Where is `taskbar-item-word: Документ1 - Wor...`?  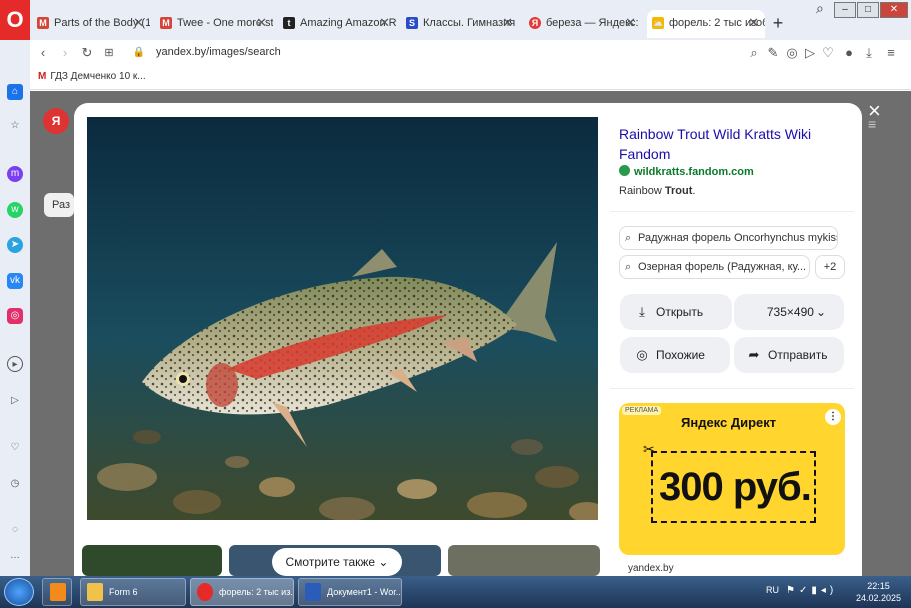 taskbar-item-word: Документ1 - Wor... is located at coordinates (350, 592).